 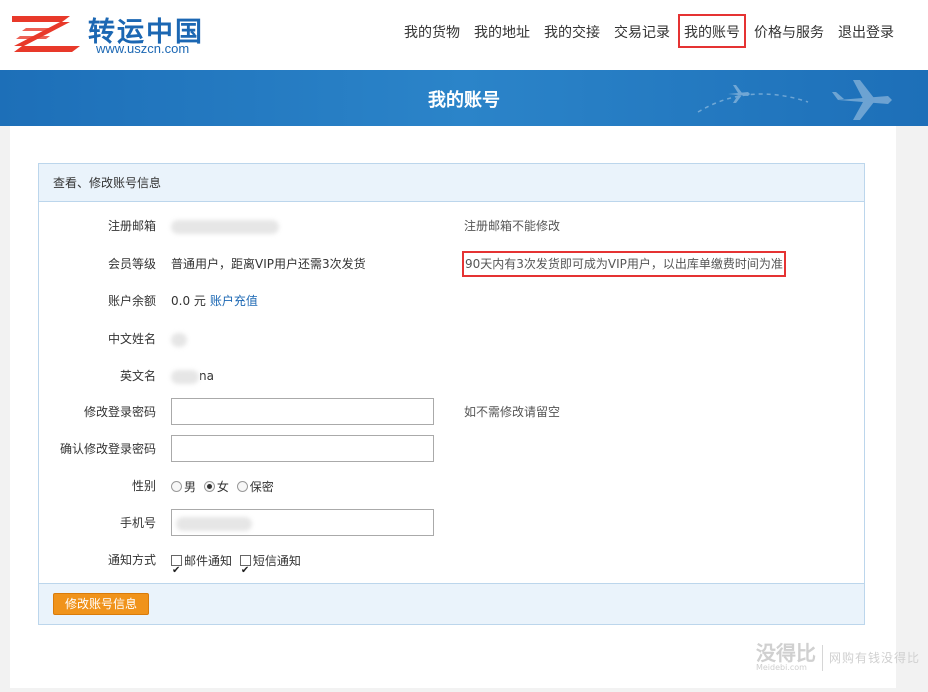 What do you see at coordinates (451, 486) in the screenshot?
I see `gender-row: 性别 男 女 保密` at bounding box center [451, 486].